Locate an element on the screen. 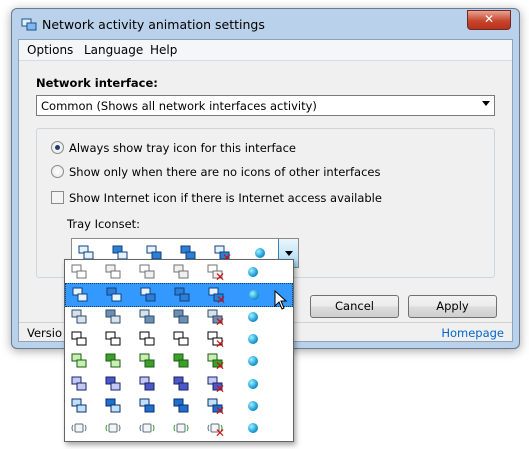 Image resolution: width=529 pixels, height=449 pixels. network-interface-label: Network interface: is located at coordinates (97, 83).